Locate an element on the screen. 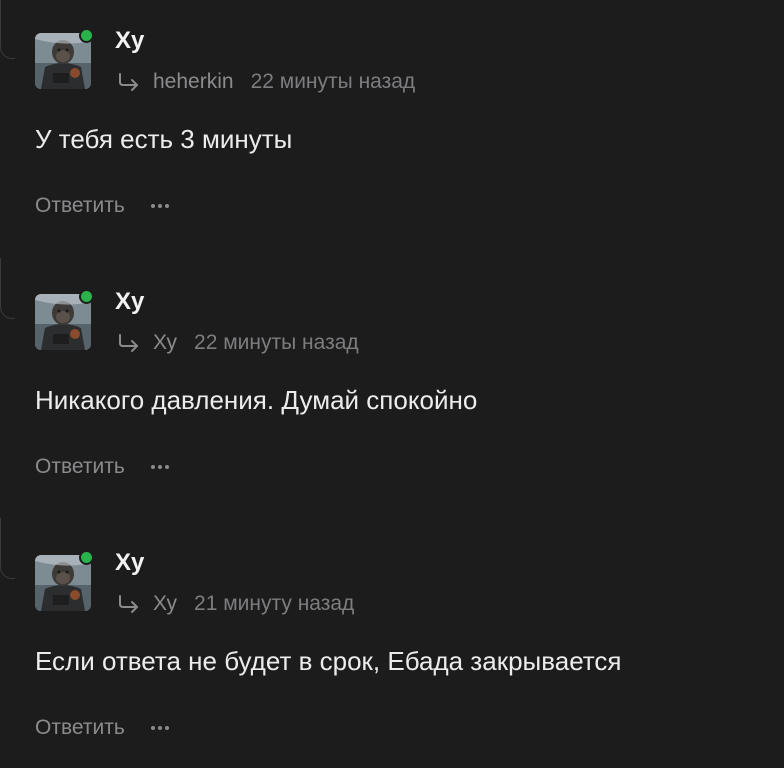 The image size is (784, 768). comment-text: У тебя есть 3 минуты is located at coordinates (164, 139).